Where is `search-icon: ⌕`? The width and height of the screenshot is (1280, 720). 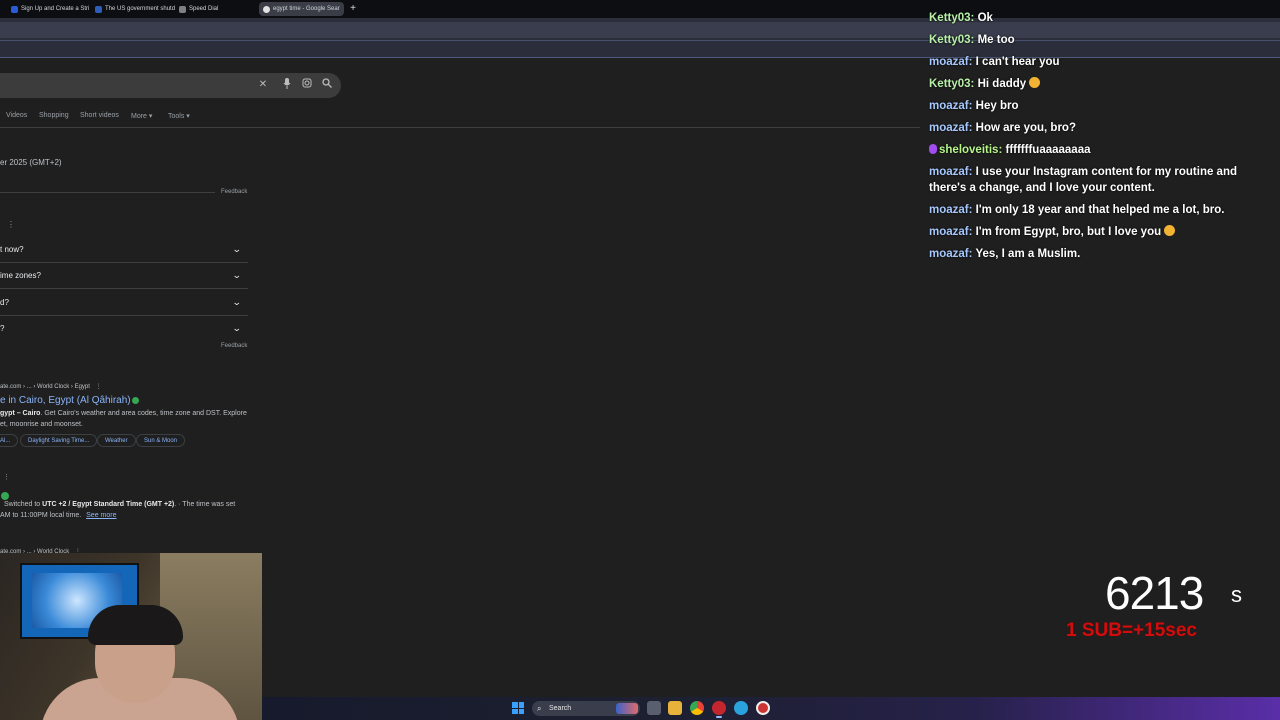
search-icon: ⌕ is located at coordinates (539, 708).